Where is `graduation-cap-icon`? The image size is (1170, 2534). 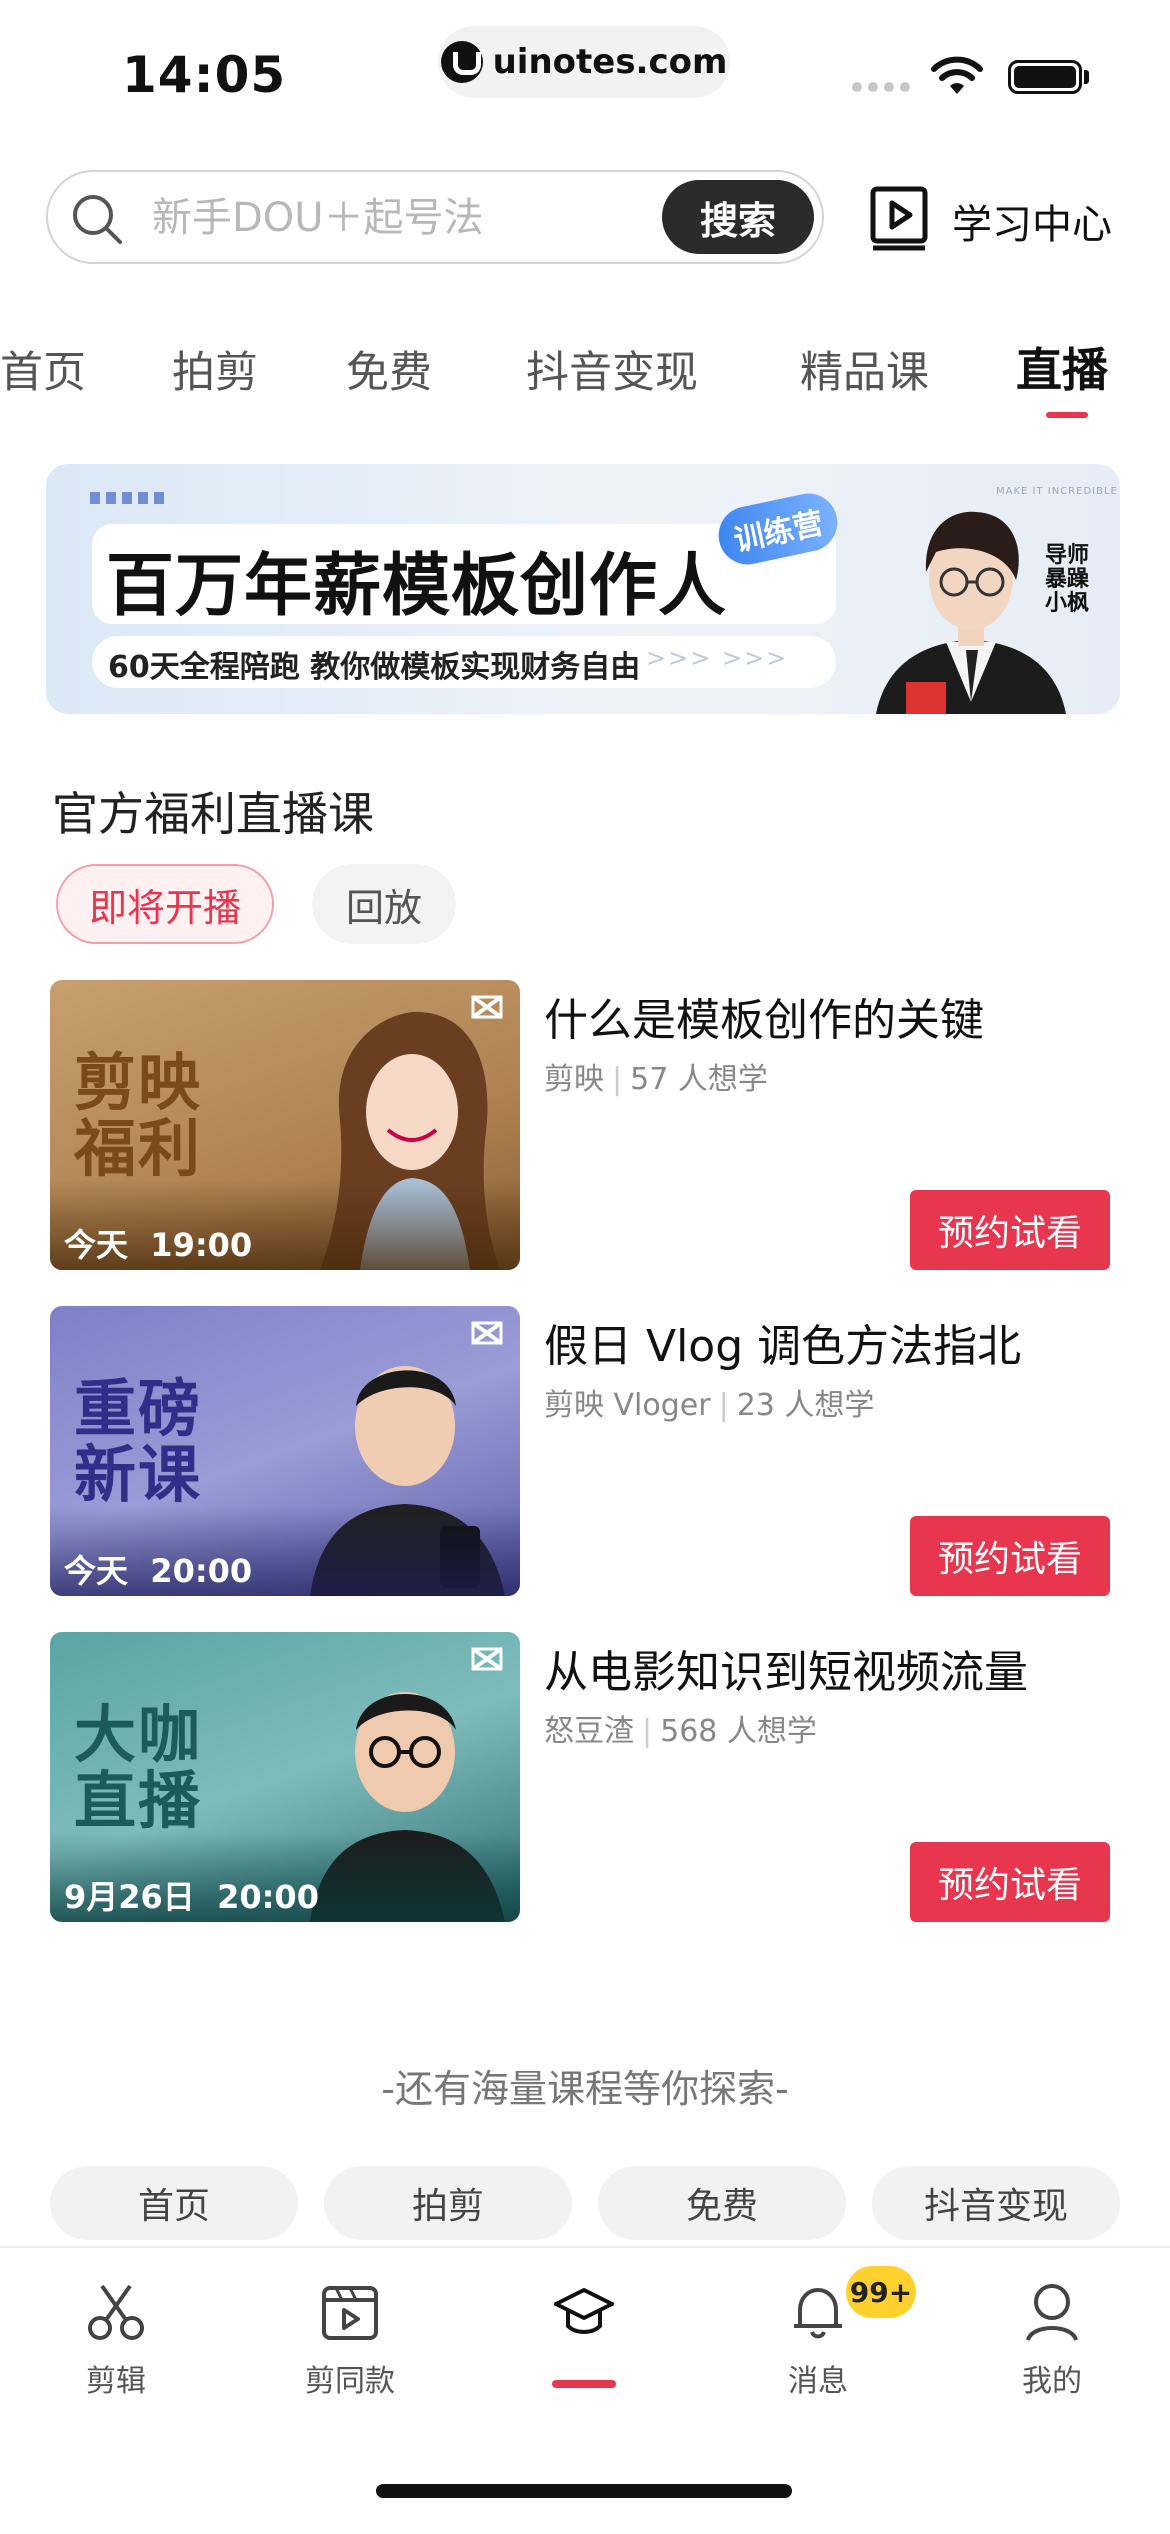 graduation-cap-icon is located at coordinates (584, 2311).